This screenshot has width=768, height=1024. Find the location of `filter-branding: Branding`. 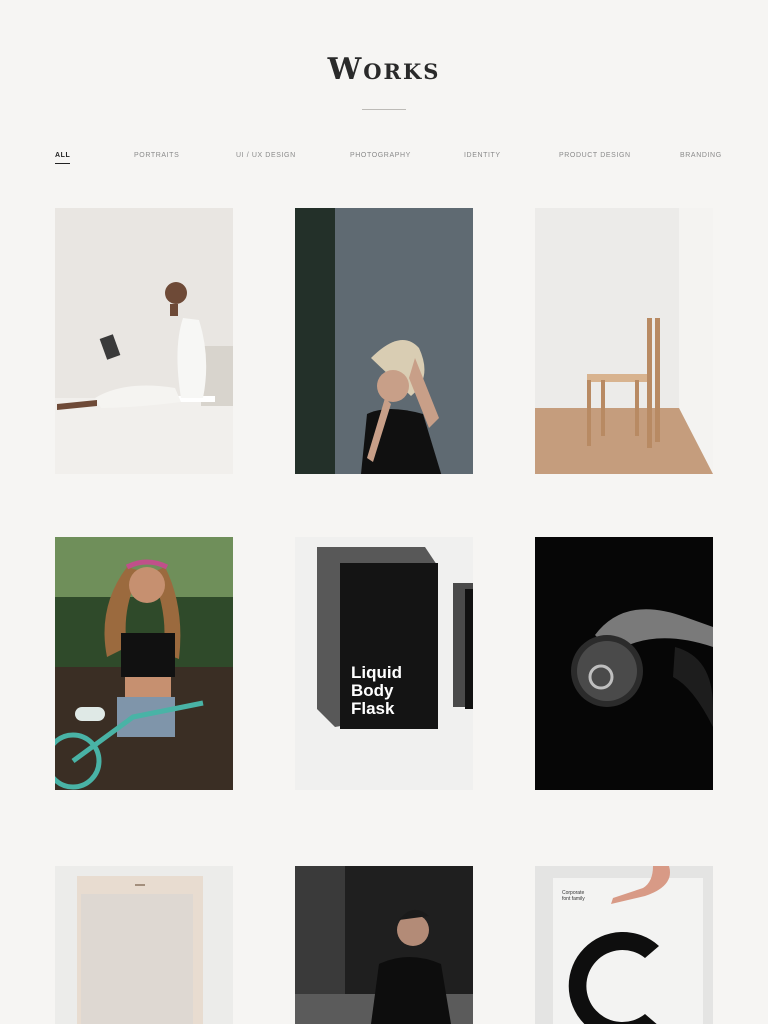

filter-branding: Branding is located at coordinates (701, 155).